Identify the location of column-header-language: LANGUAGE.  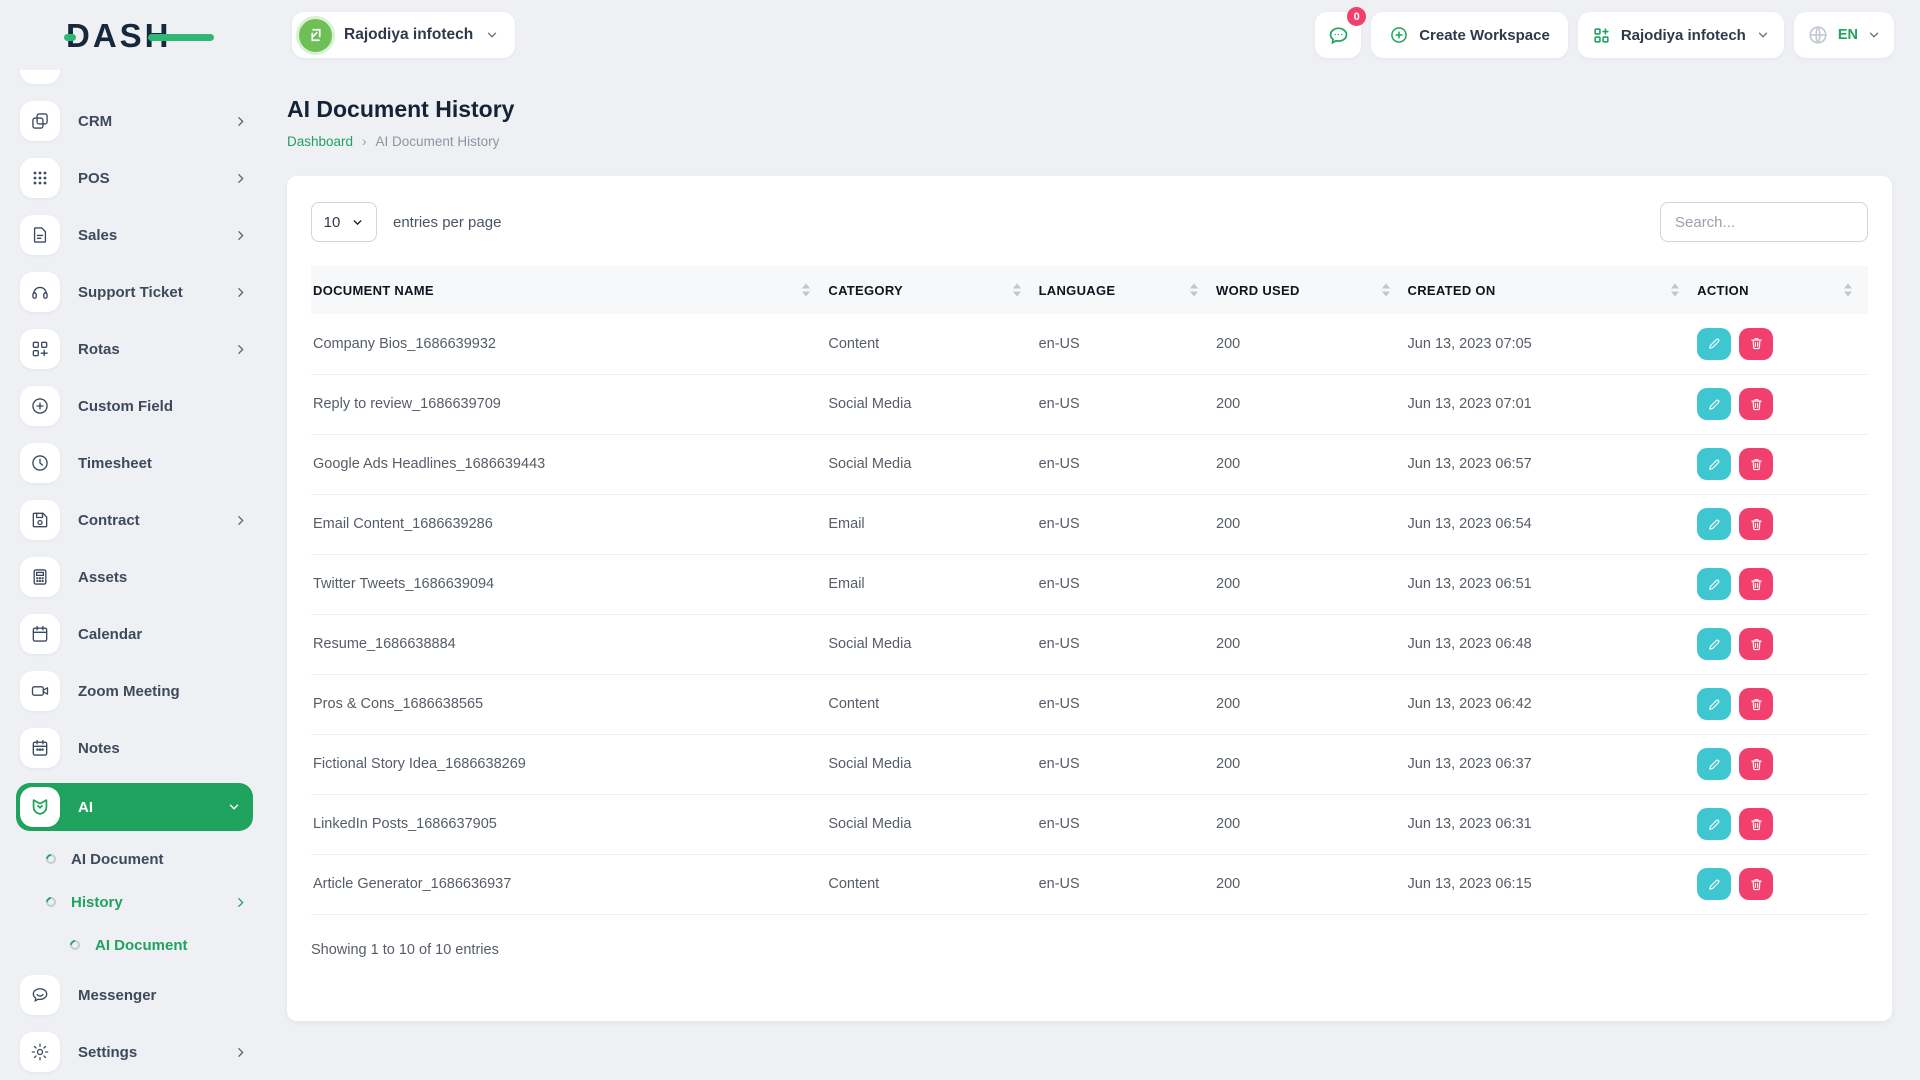
(1125, 290).